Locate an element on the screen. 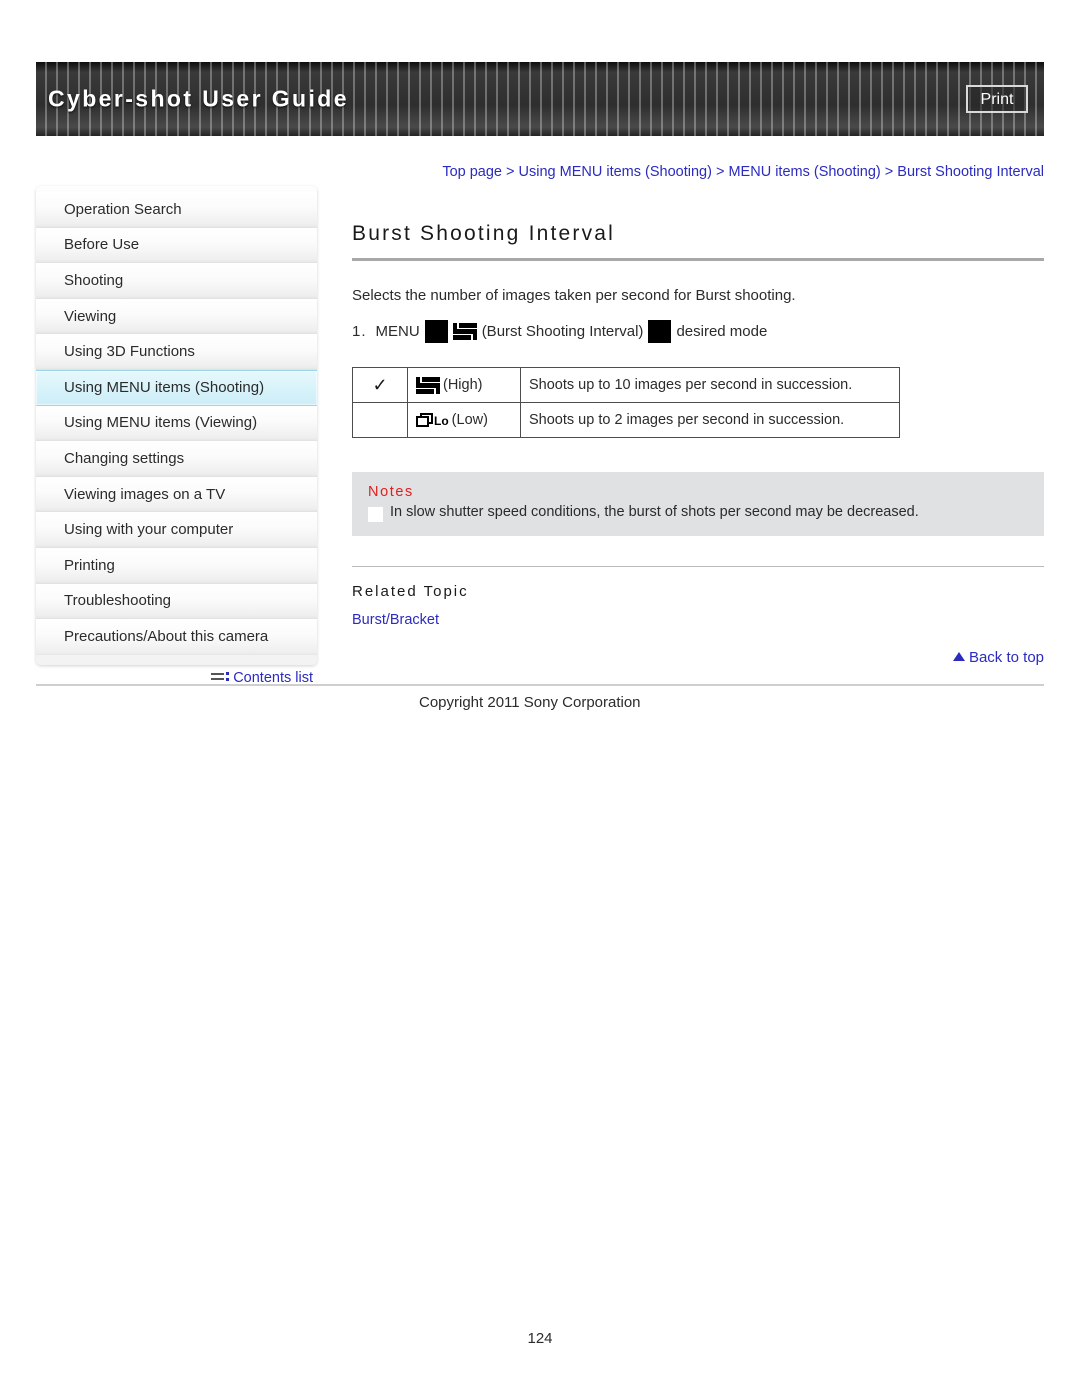  sidebar-item-using-menu-items-shooting: Using MENU items (Shooting) is located at coordinates (176, 387).